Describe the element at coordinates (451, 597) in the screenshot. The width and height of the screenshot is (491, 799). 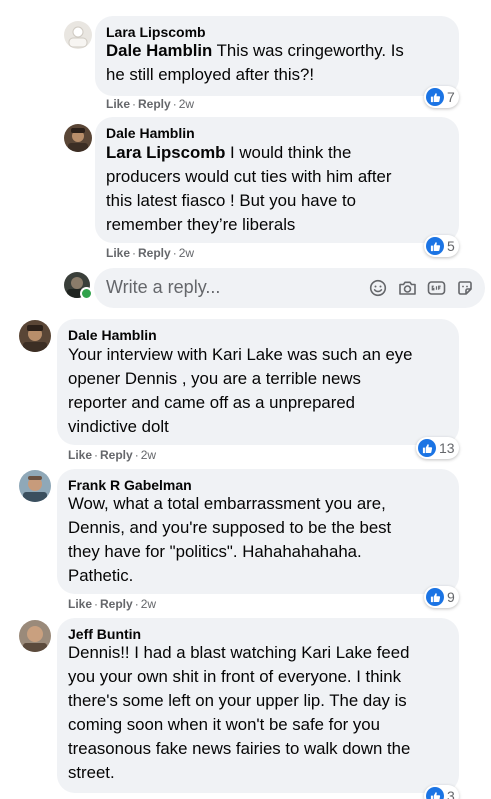
I see `reaction-count-label: 9` at that location.